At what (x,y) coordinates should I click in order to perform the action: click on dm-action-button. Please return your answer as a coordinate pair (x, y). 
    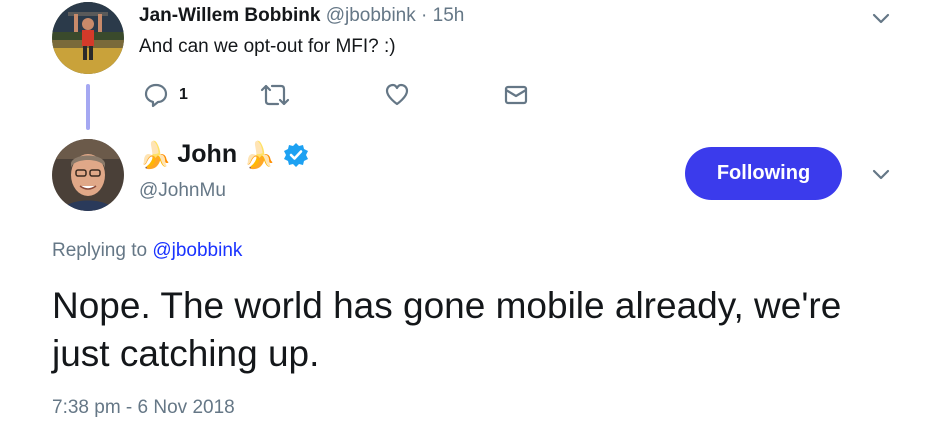
    Looking at the image, I should click on (516, 95).